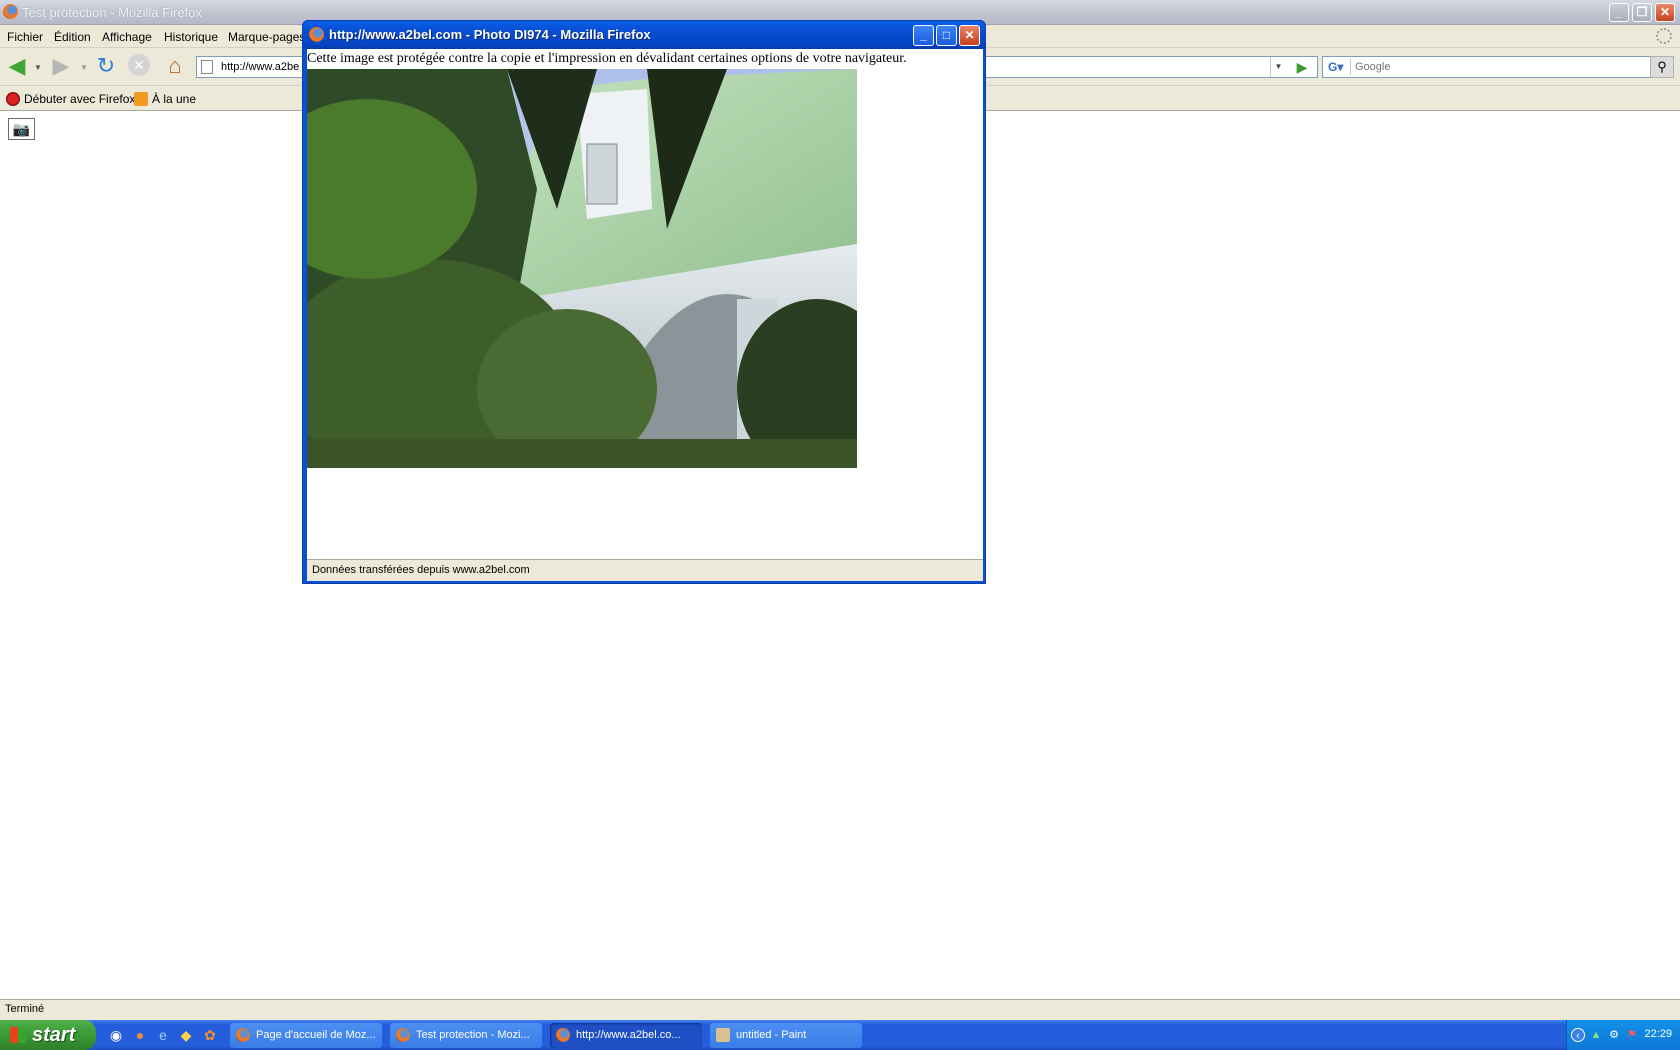  I want to click on quicklaunch-app-icon: ✿, so click(210, 1035).